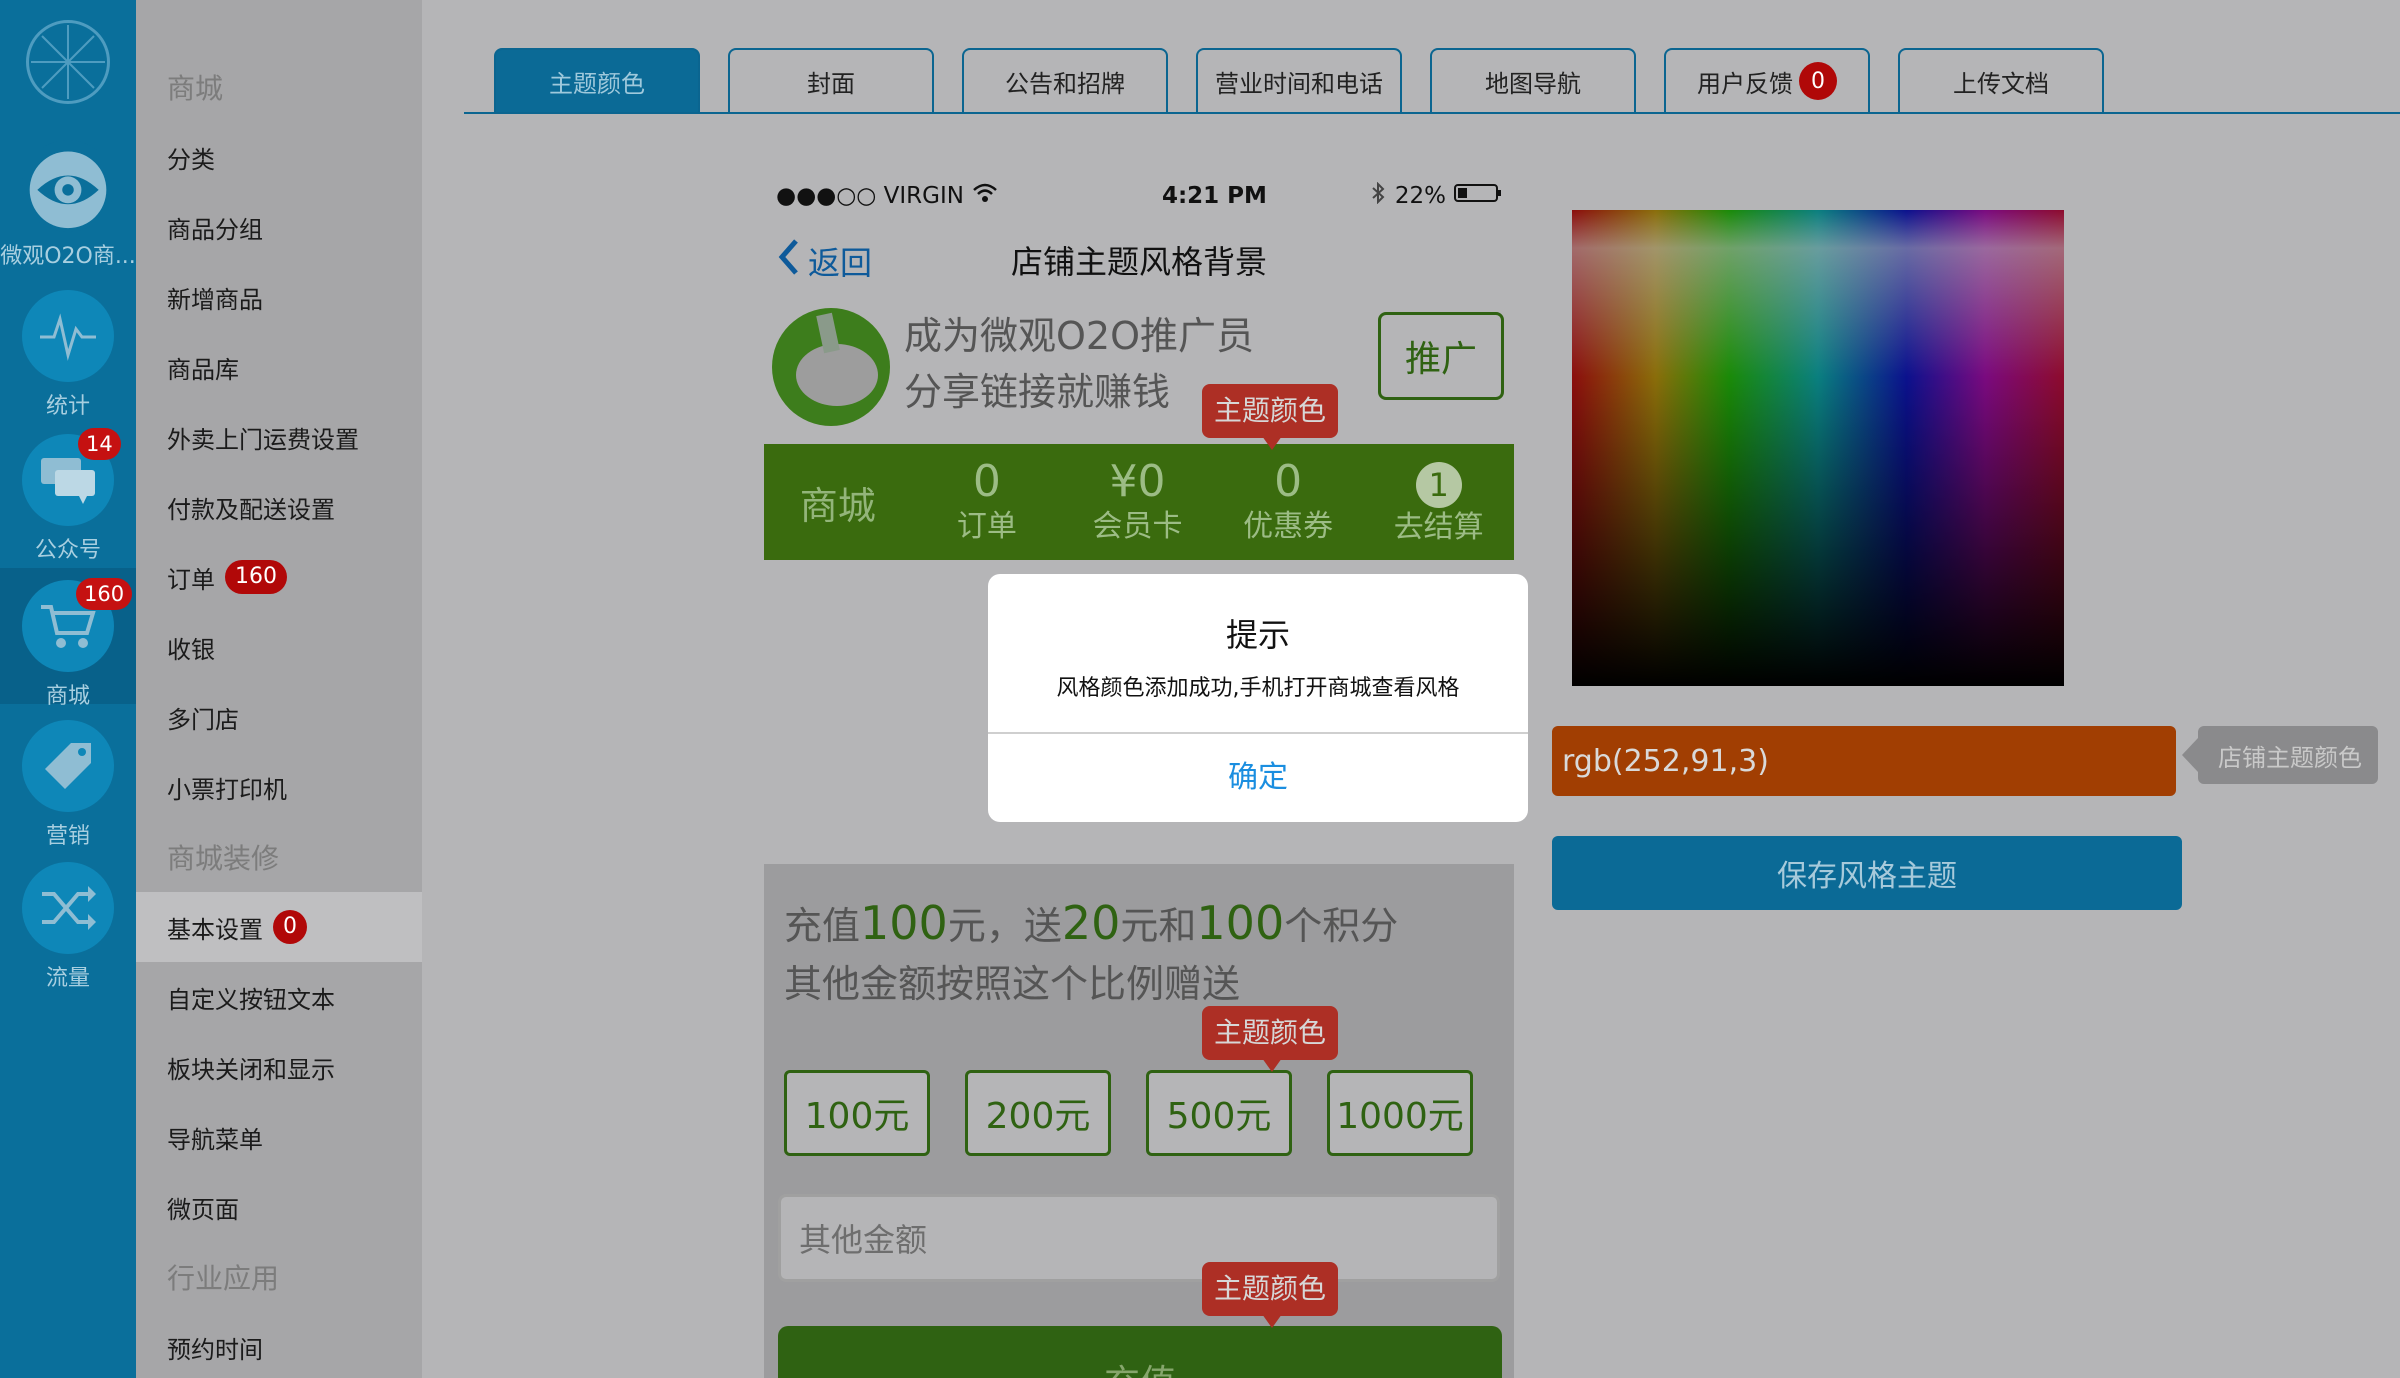  What do you see at coordinates (1438, 484) in the screenshot?
I see `cart-count-badge: 1` at bounding box center [1438, 484].